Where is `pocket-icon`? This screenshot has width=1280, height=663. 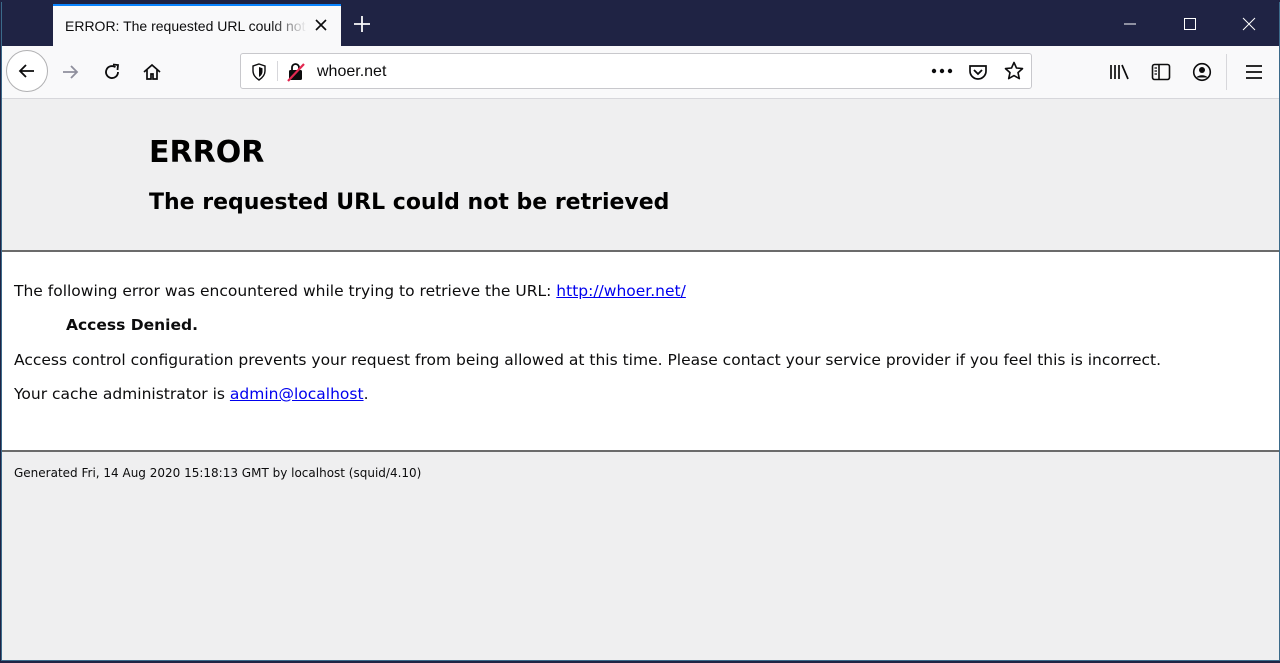
pocket-icon is located at coordinates (978, 72).